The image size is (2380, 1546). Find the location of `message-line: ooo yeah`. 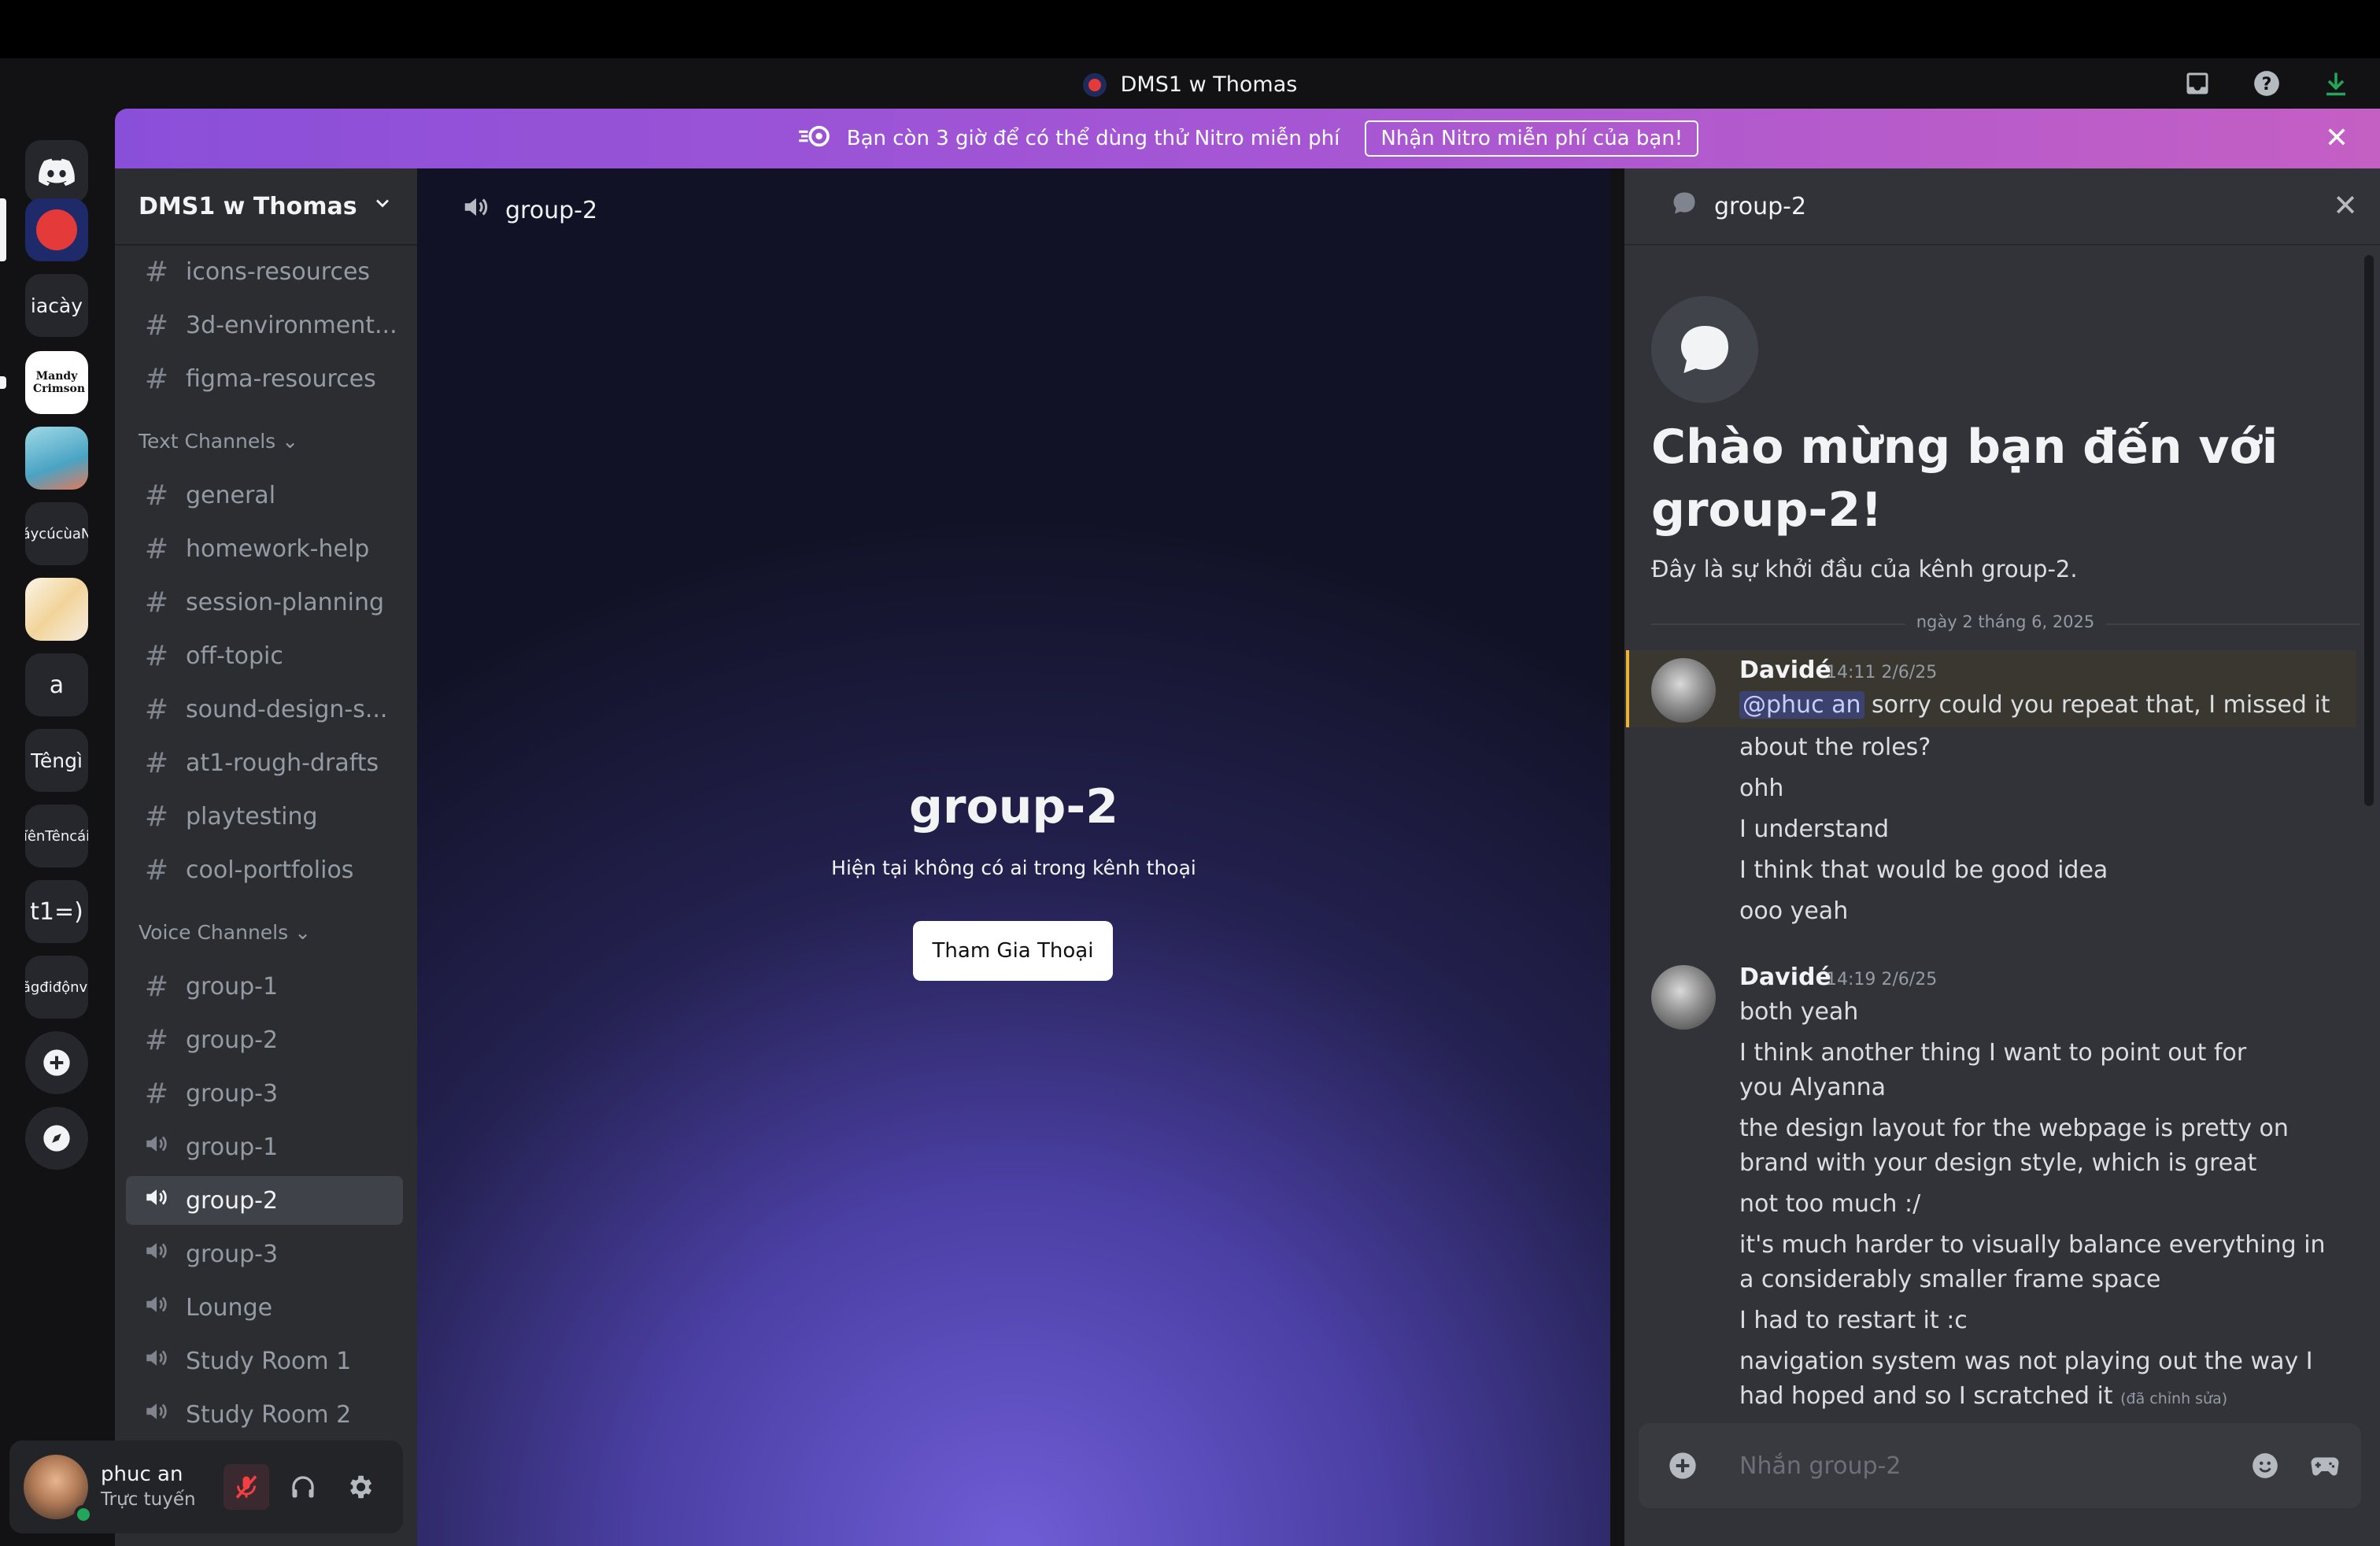

message-line: ooo yeah is located at coordinates (1794, 911).